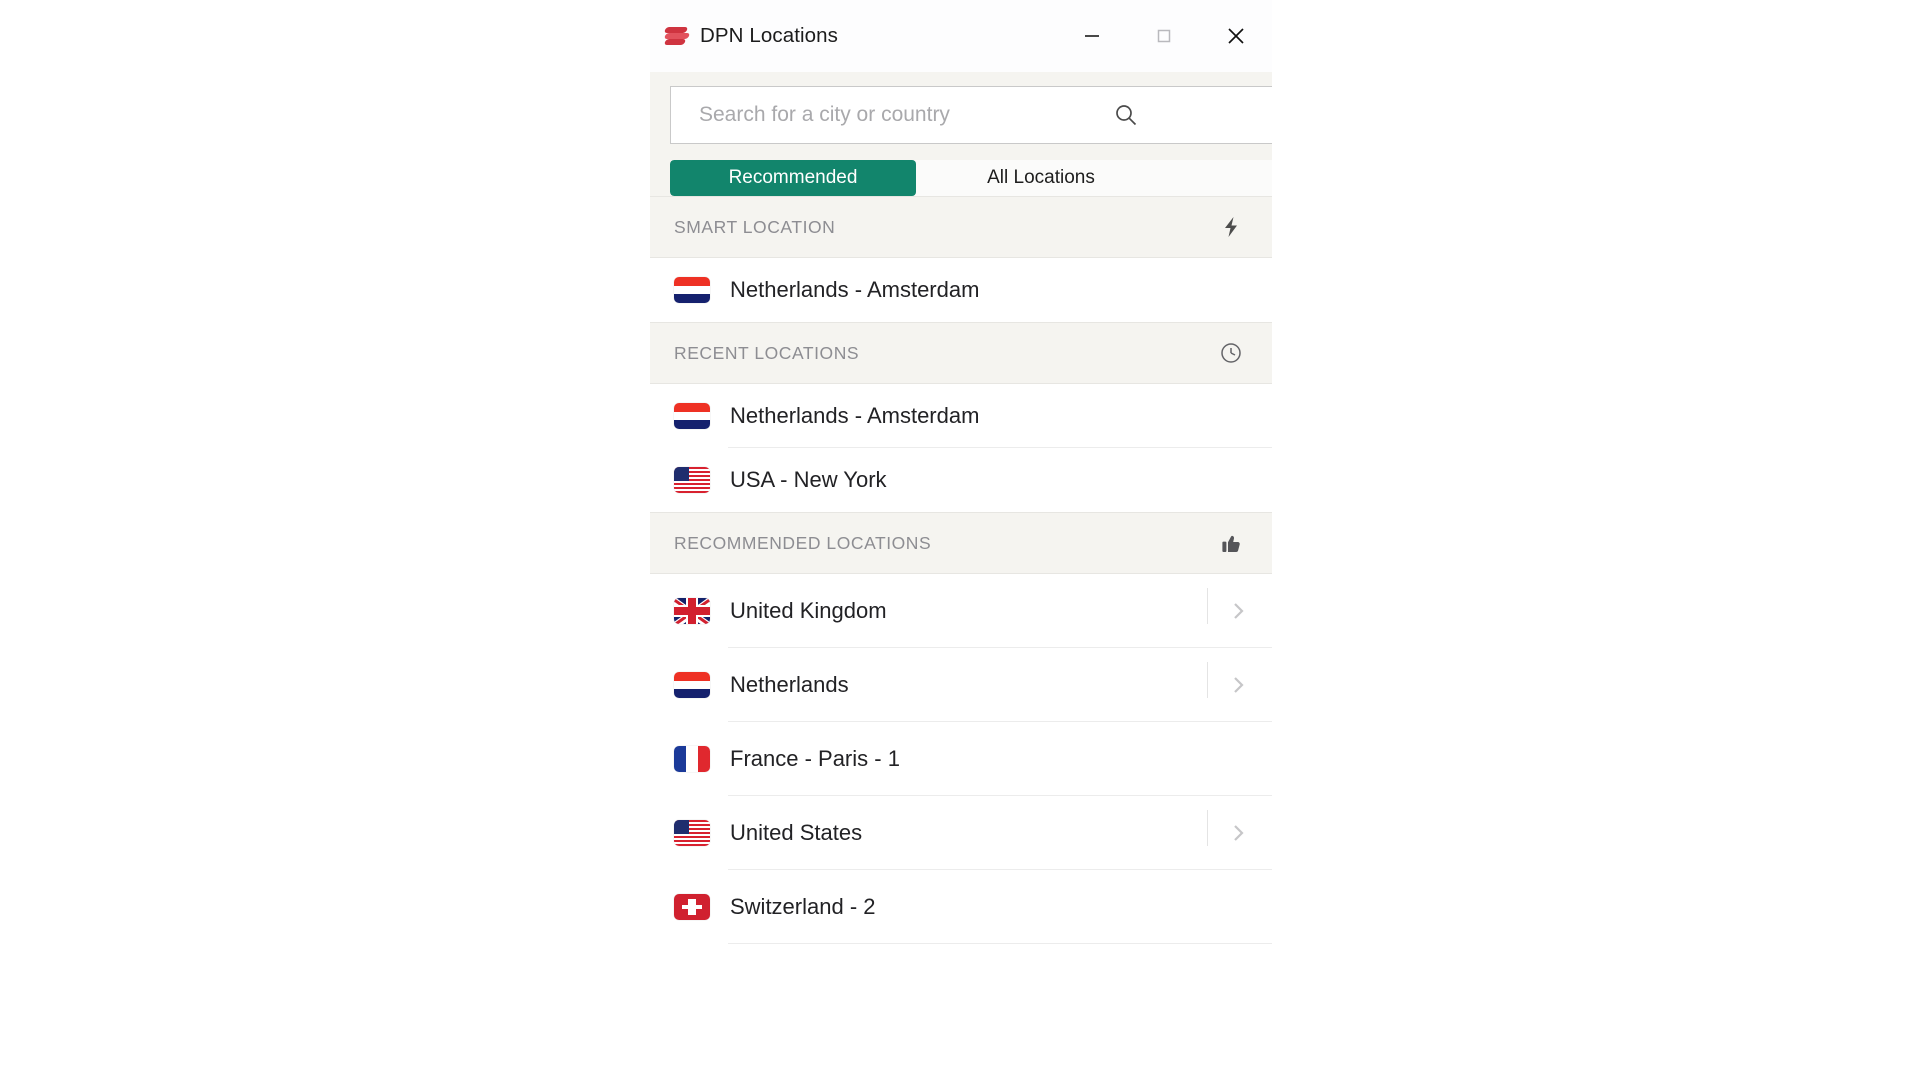 Image resolution: width=1920 pixels, height=1080 pixels. I want to click on flag-united-states-icon, so click(692, 833).